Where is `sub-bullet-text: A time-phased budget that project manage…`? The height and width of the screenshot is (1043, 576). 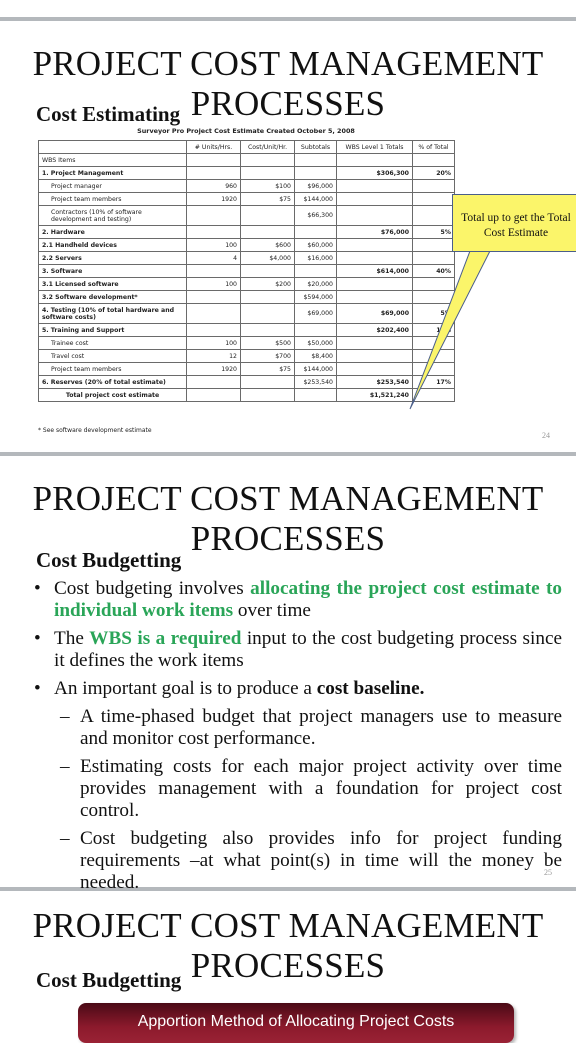 sub-bullet-text: A time-phased budget that project manage… is located at coordinates (321, 727).